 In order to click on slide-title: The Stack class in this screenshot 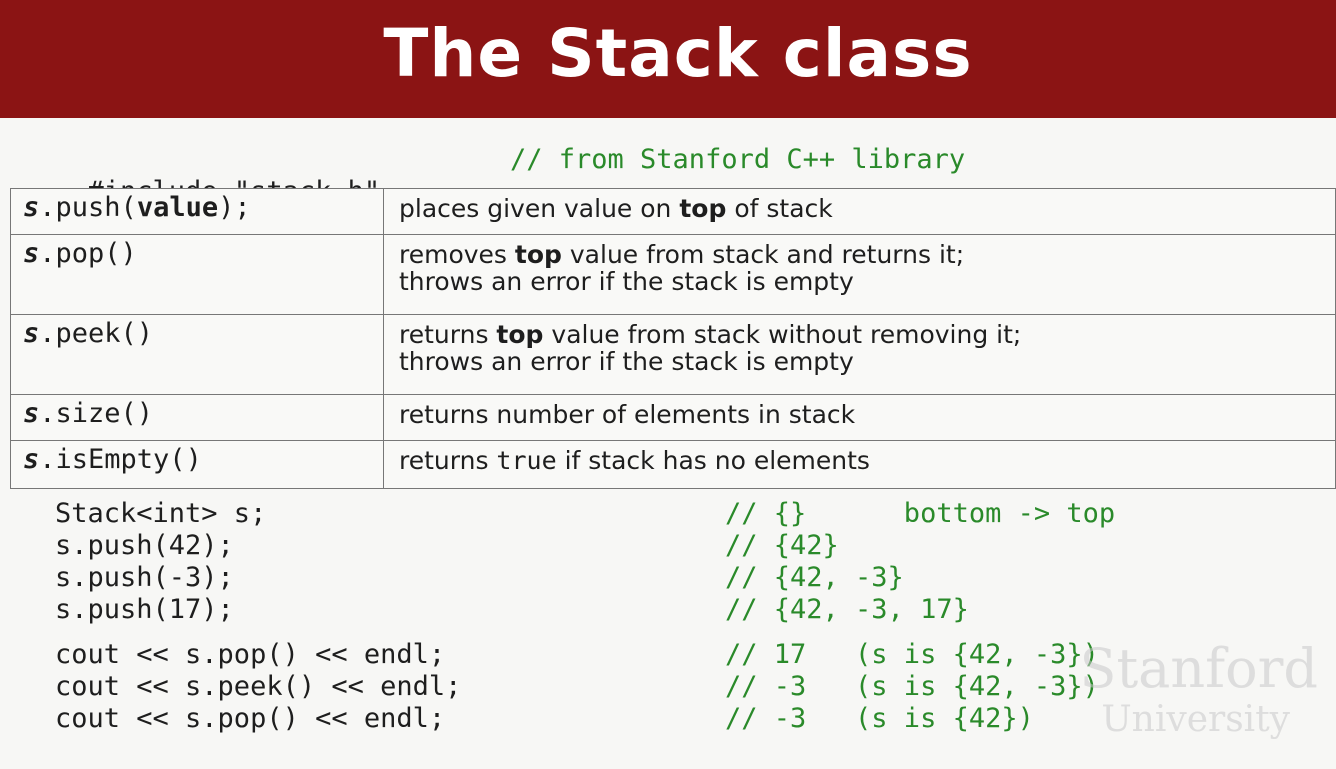, I will do `click(678, 53)`.